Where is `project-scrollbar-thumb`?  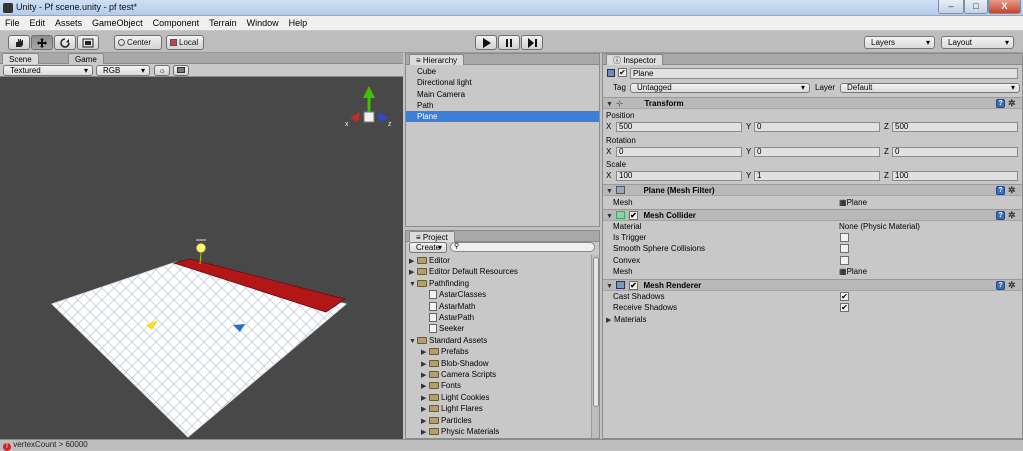
project-scrollbar-thumb is located at coordinates (596, 332).